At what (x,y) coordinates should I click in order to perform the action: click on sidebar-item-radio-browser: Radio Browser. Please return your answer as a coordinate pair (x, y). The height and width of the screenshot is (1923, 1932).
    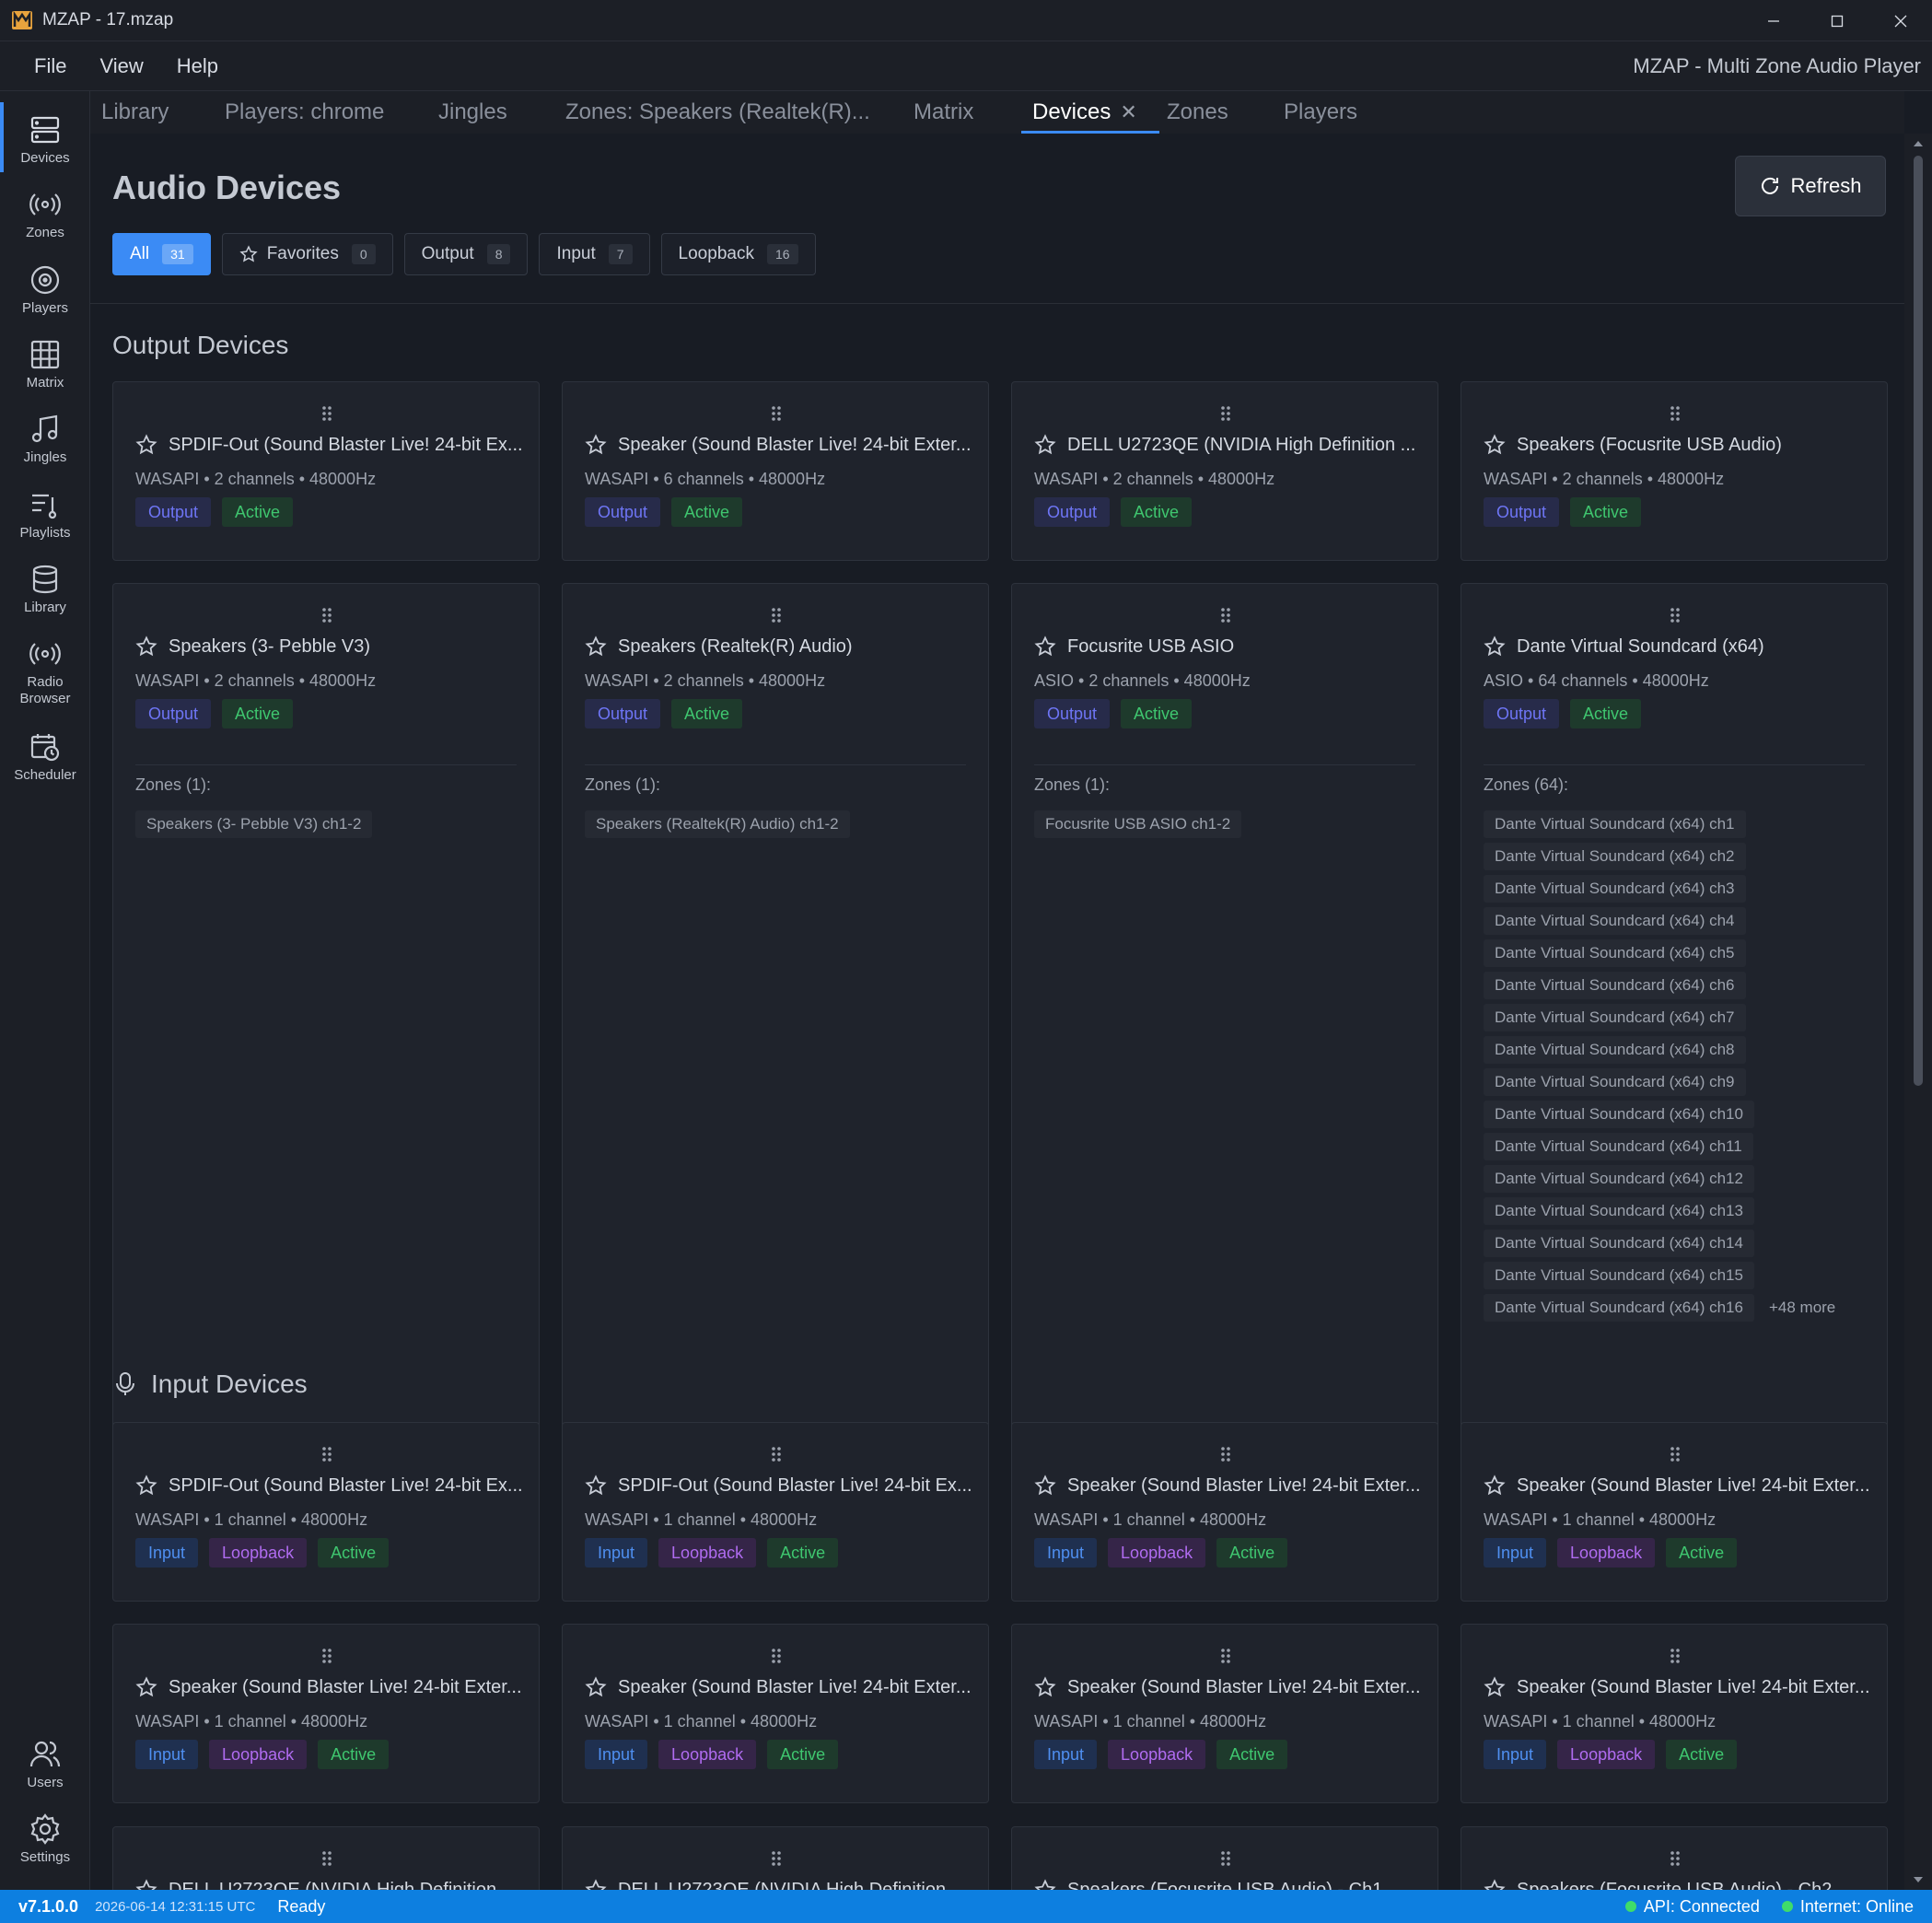
    Looking at the image, I should click on (45, 672).